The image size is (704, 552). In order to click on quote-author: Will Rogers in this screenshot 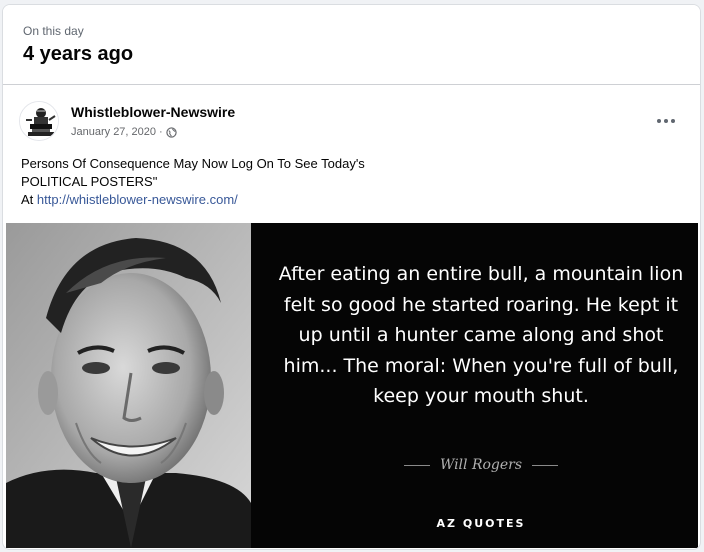, I will do `click(481, 465)`.